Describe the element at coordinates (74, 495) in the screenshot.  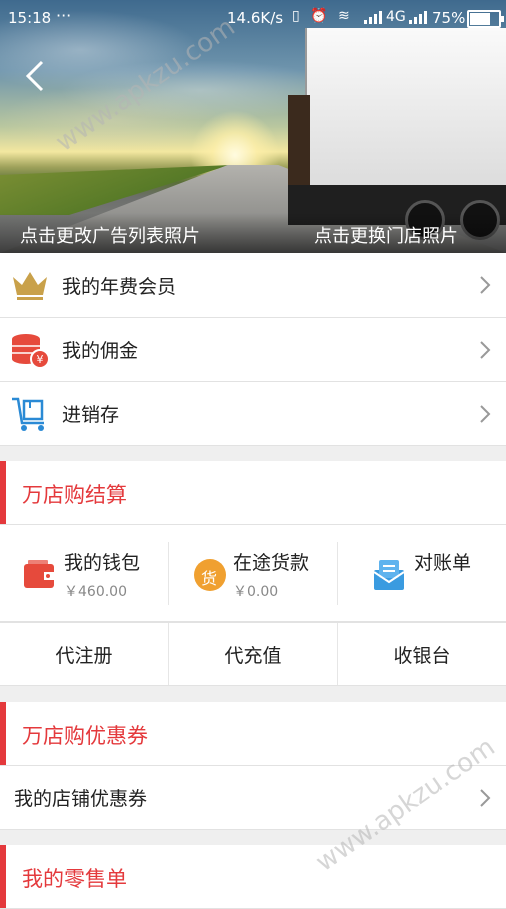
I see `section-title: 万店购结算` at that location.